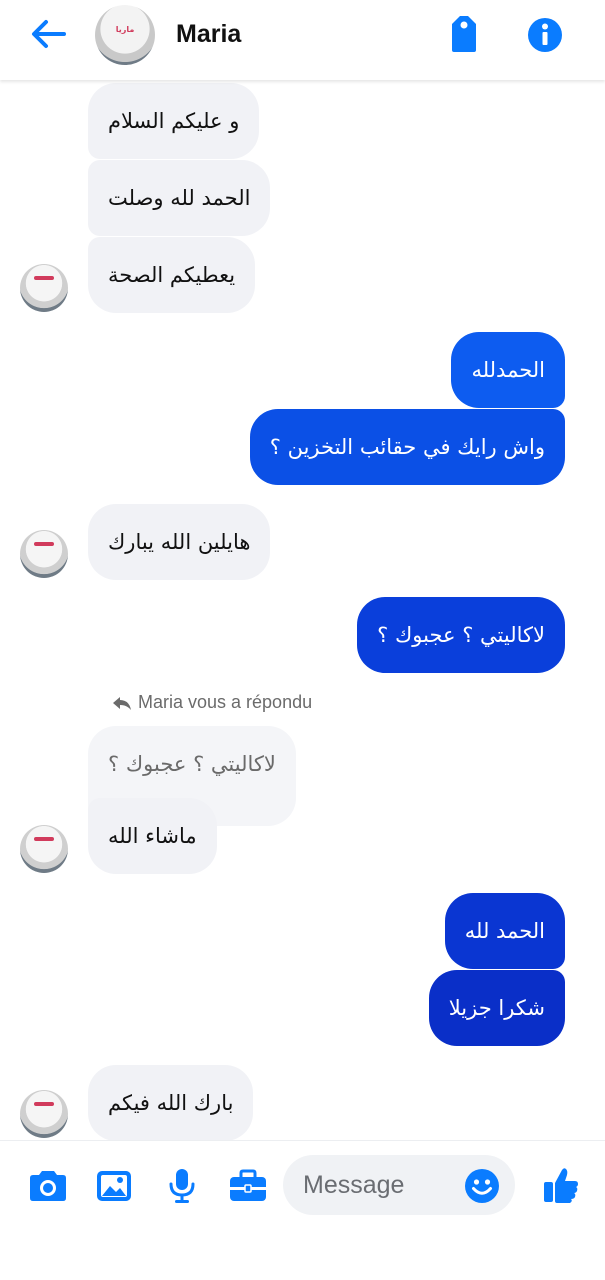  I want to click on briefcase-icon, so click(248, 1186).